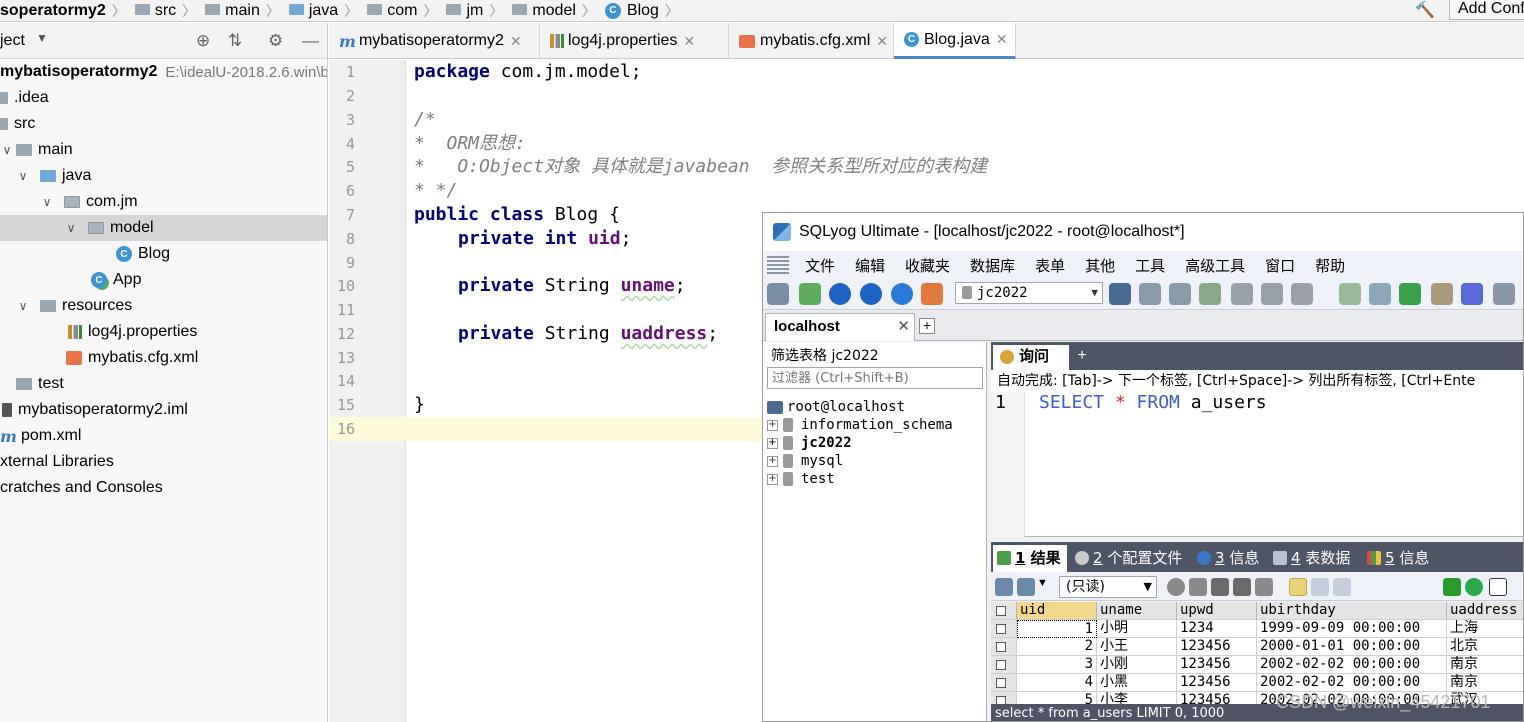 The image size is (1524, 722). What do you see at coordinates (1082, 356) in the screenshot?
I see `add-query-tab-icon: +` at bounding box center [1082, 356].